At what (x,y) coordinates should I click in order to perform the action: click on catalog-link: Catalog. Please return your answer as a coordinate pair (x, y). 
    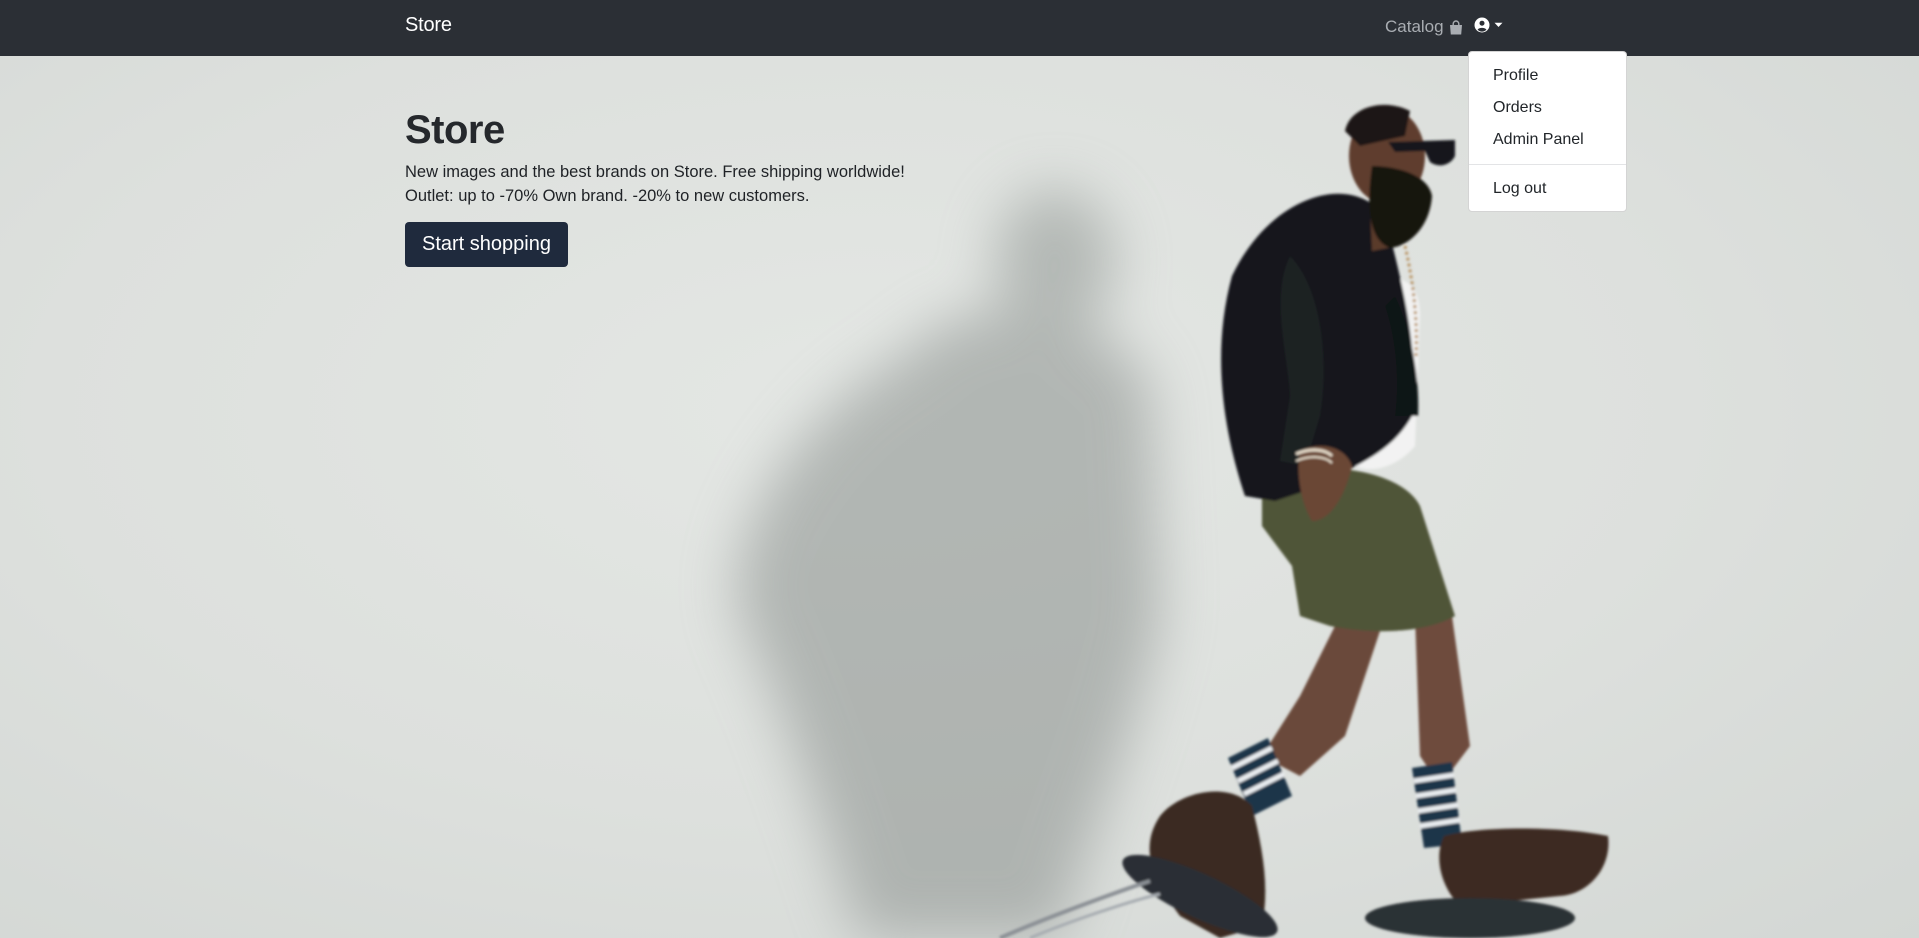
    Looking at the image, I should click on (1424, 27).